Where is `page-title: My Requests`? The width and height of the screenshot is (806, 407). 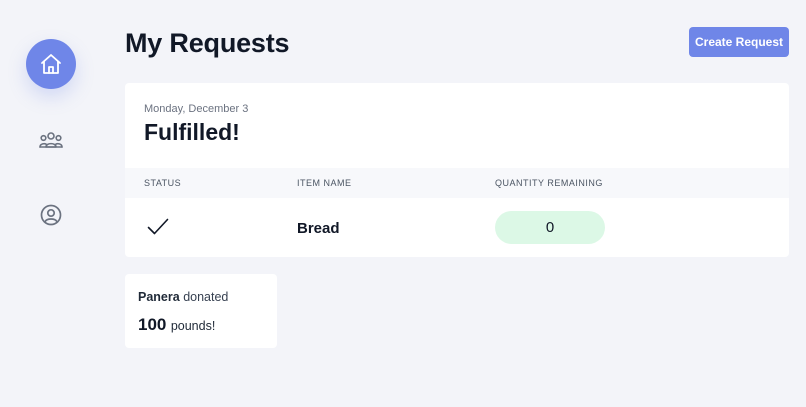 page-title: My Requests is located at coordinates (207, 43).